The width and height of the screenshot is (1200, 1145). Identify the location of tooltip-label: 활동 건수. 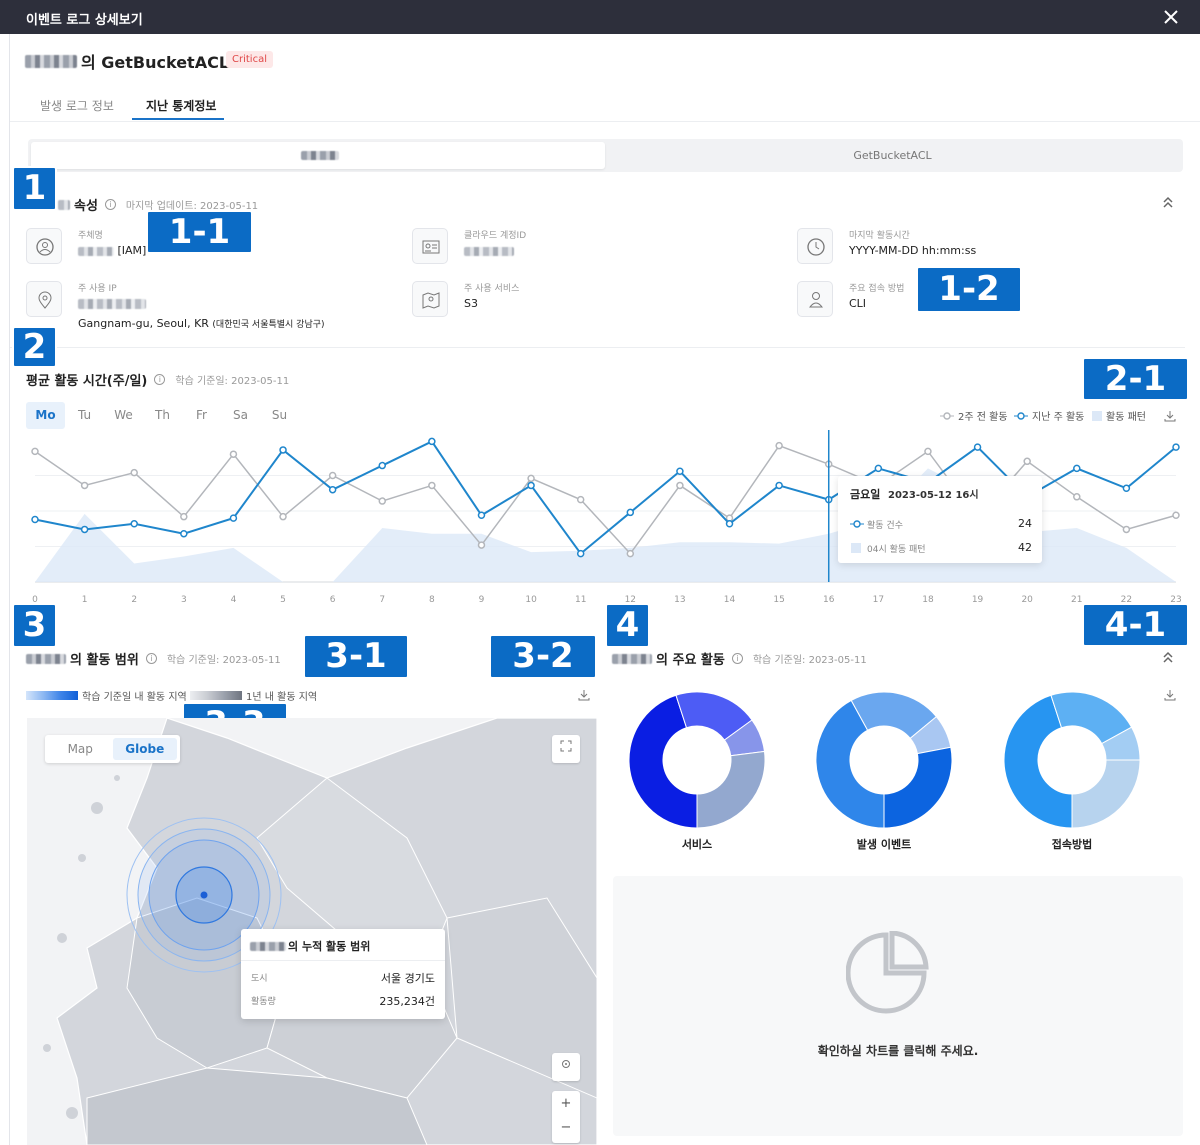
(885, 526).